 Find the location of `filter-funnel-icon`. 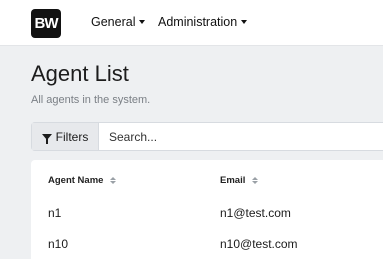

filter-funnel-icon is located at coordinates (46, 138).